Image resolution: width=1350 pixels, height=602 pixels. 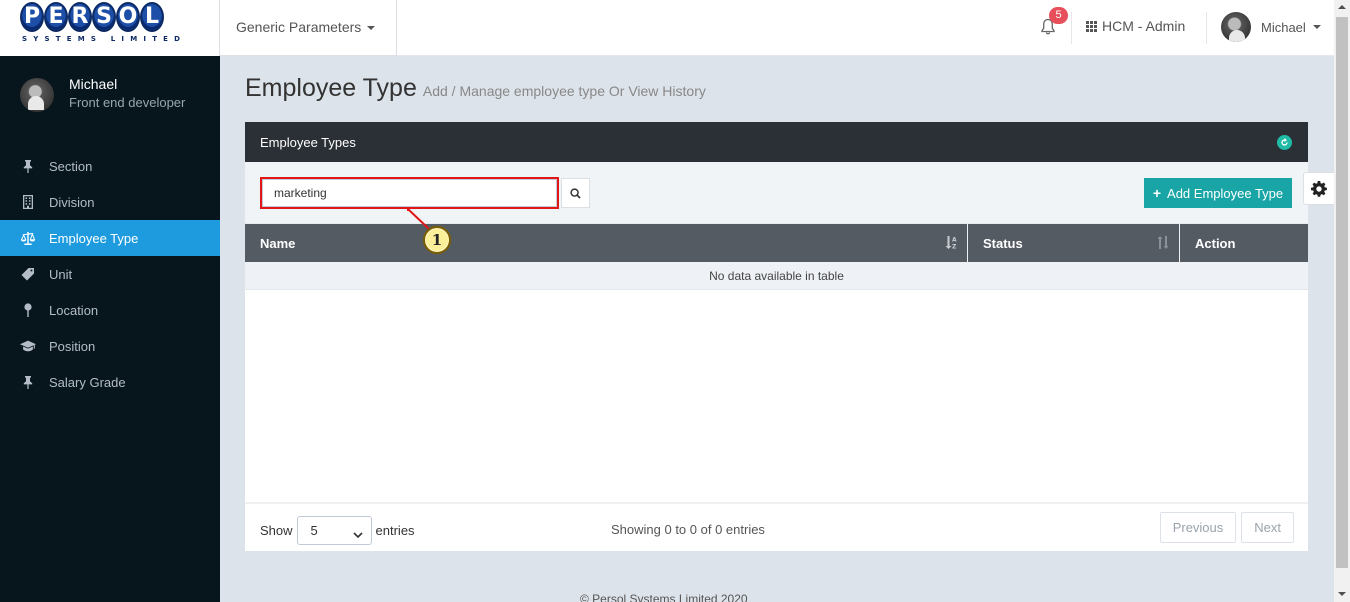 I want to click on settings-toggle, so click(x=1318, y=188).